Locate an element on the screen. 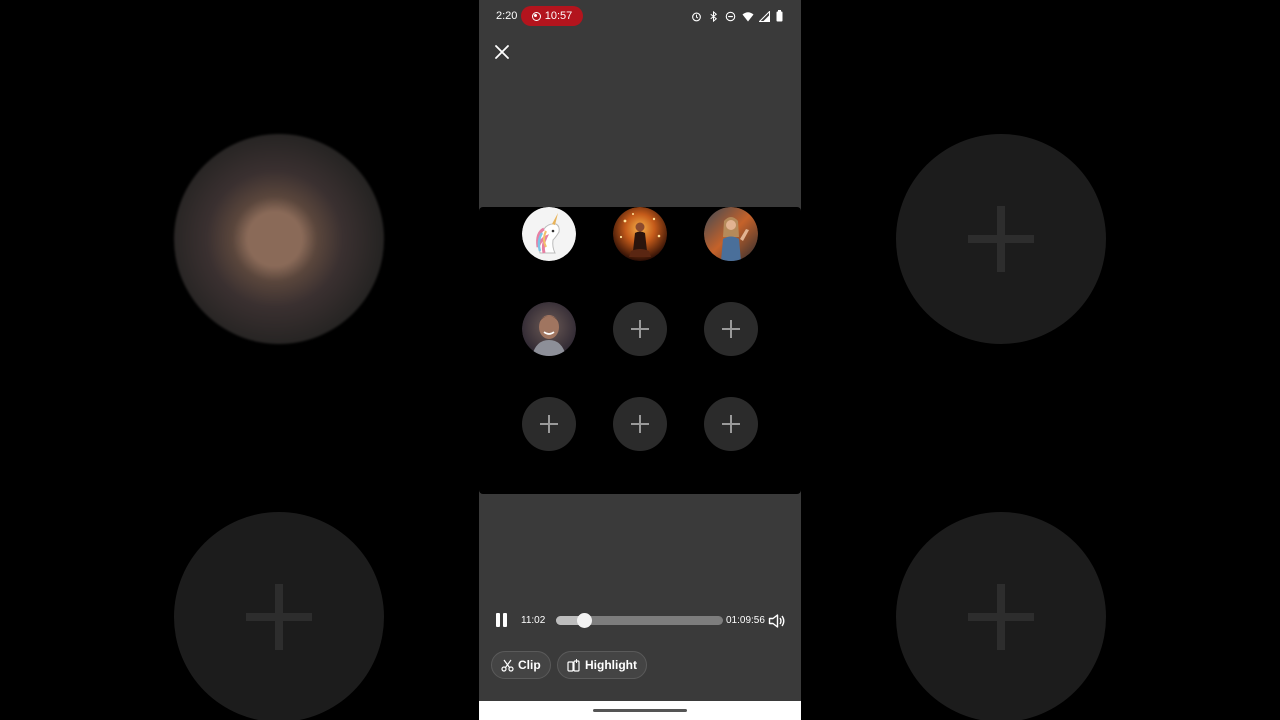  scissors-icon is located at coordinates (507, 665).